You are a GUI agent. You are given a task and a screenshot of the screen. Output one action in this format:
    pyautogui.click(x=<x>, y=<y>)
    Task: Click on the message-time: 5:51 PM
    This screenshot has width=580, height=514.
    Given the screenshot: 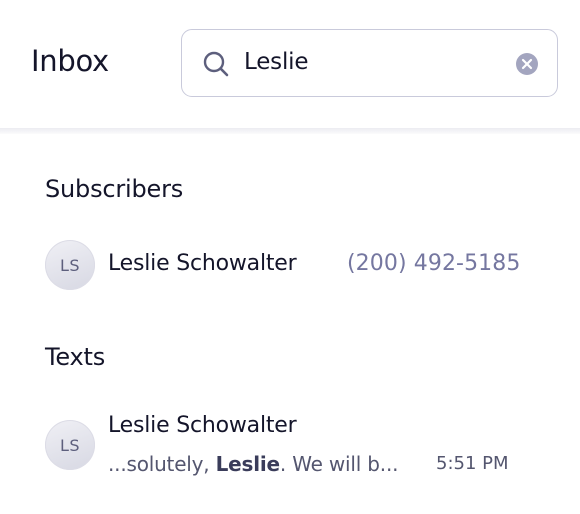 What is the action you would take?
    pyautogui.click(x=472, y=463)
    